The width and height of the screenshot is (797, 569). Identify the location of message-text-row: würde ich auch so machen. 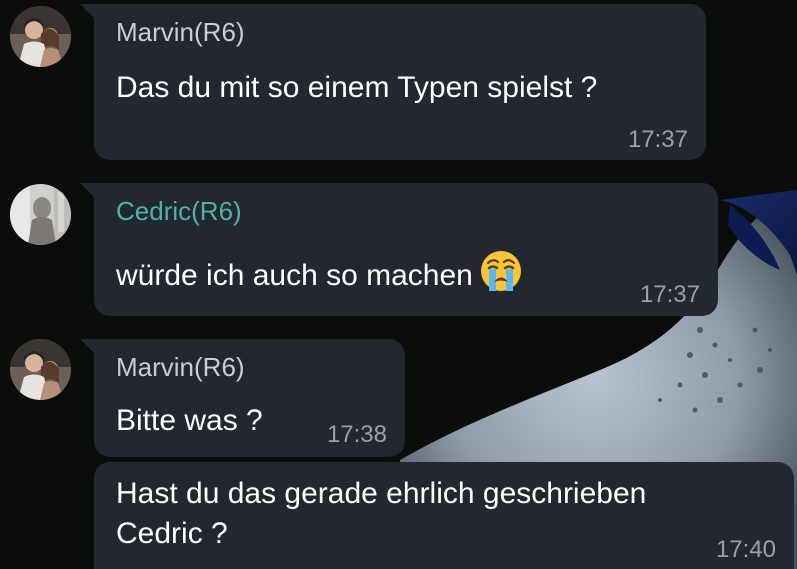
(319, 276).